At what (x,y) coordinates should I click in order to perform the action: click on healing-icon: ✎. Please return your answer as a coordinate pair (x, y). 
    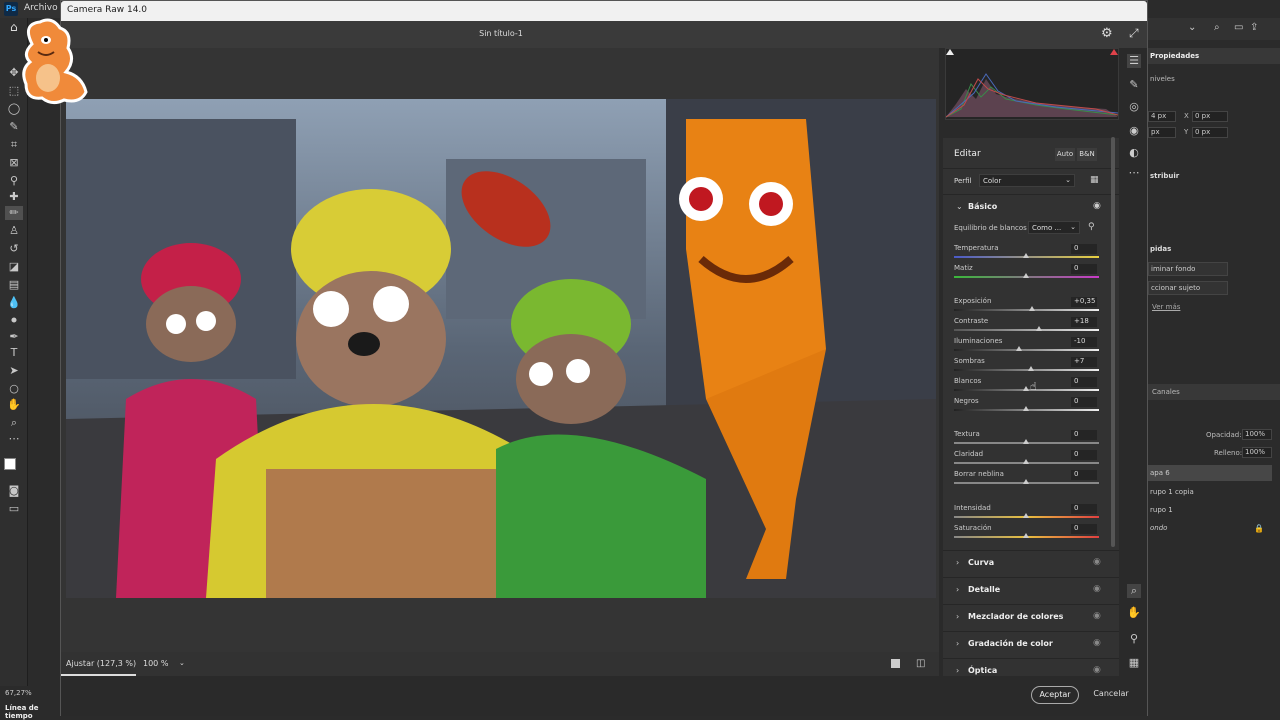
    Looking at the image, I should click on (1134, 85).